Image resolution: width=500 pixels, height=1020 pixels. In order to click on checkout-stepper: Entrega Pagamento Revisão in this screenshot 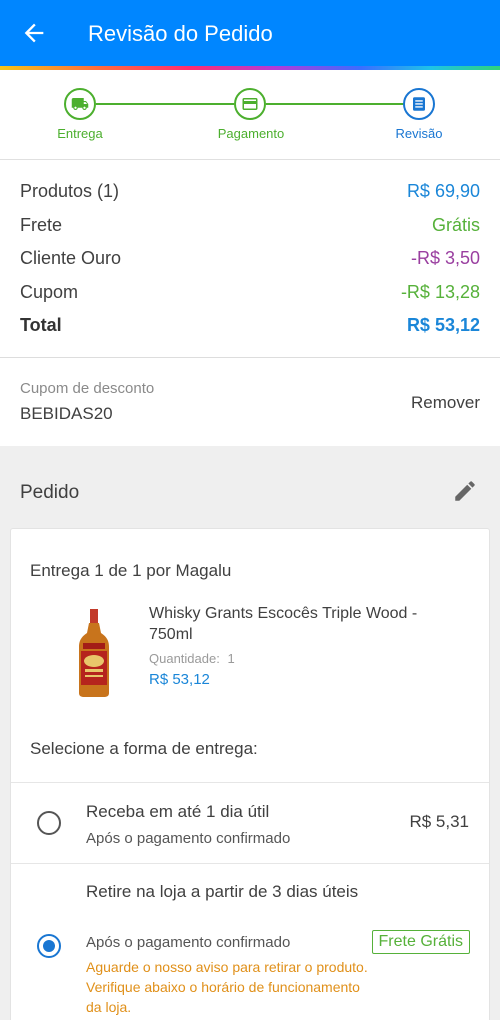, I will do `click(250, 115)`.